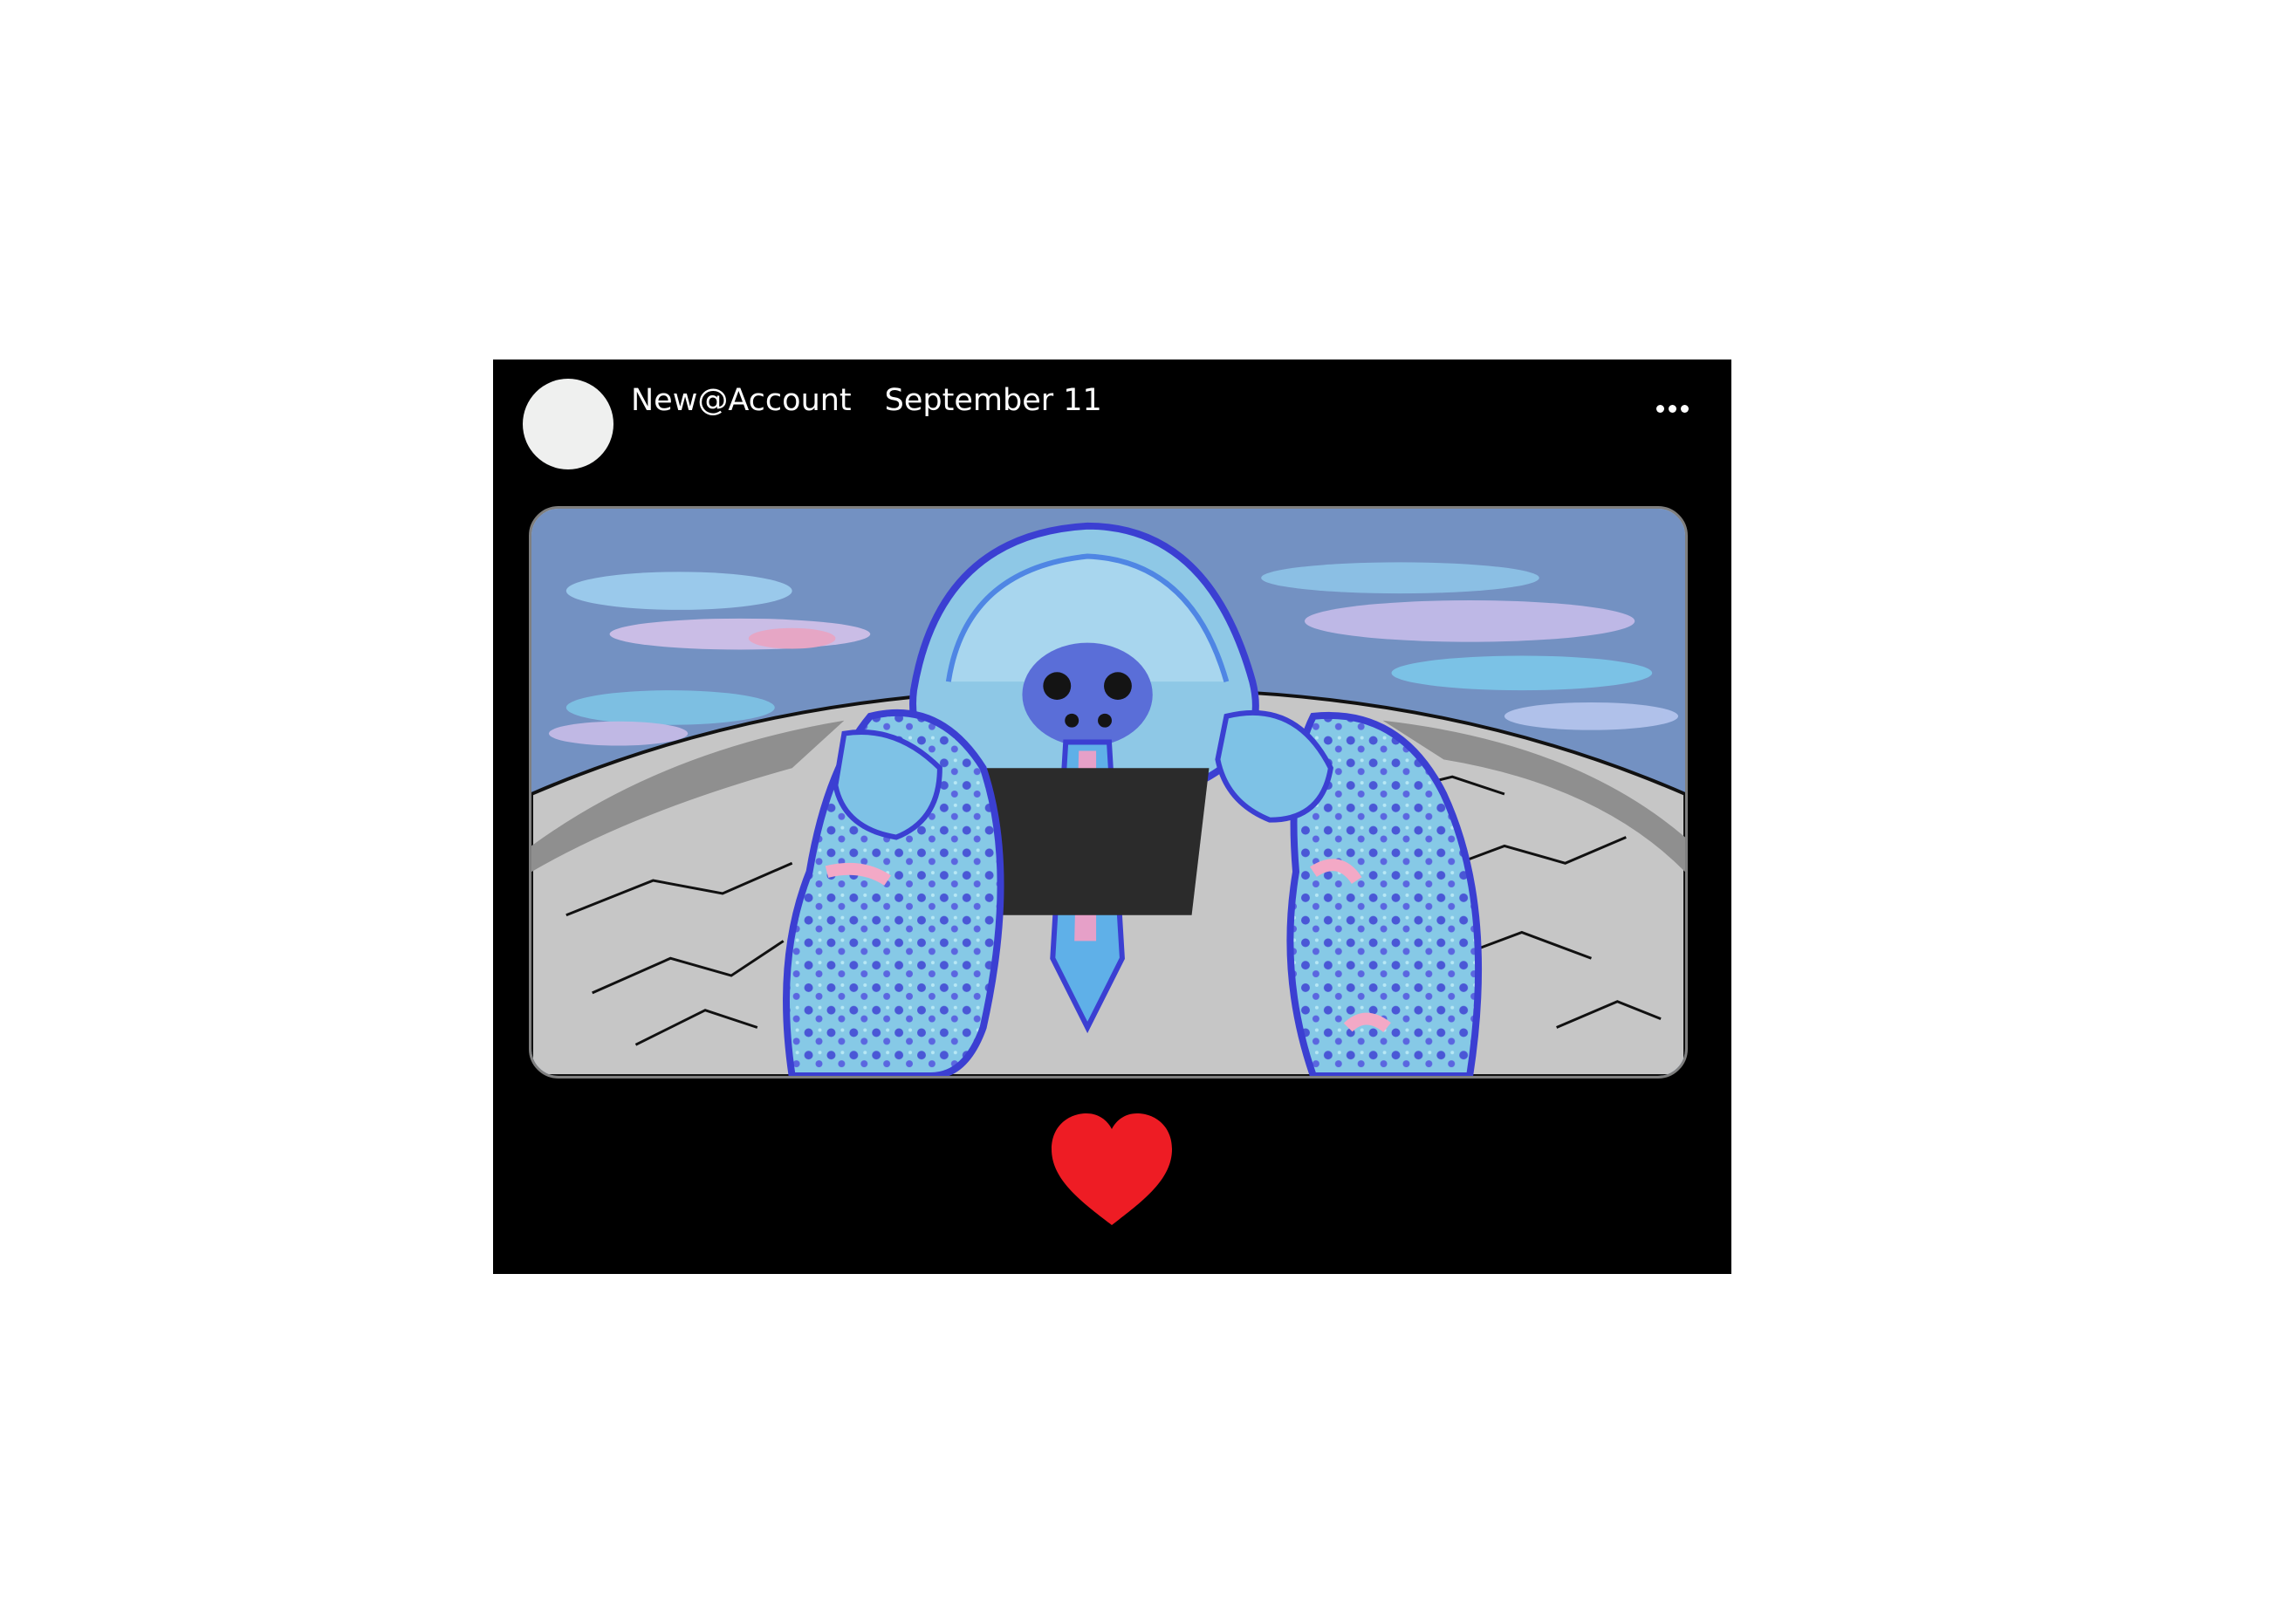 This screenshot has width=2296, height=1623. What do you see at coordinates (1659, 408) in the screenshot?
I see `more-horizontal-icon` at bounding box center [1659, 408].